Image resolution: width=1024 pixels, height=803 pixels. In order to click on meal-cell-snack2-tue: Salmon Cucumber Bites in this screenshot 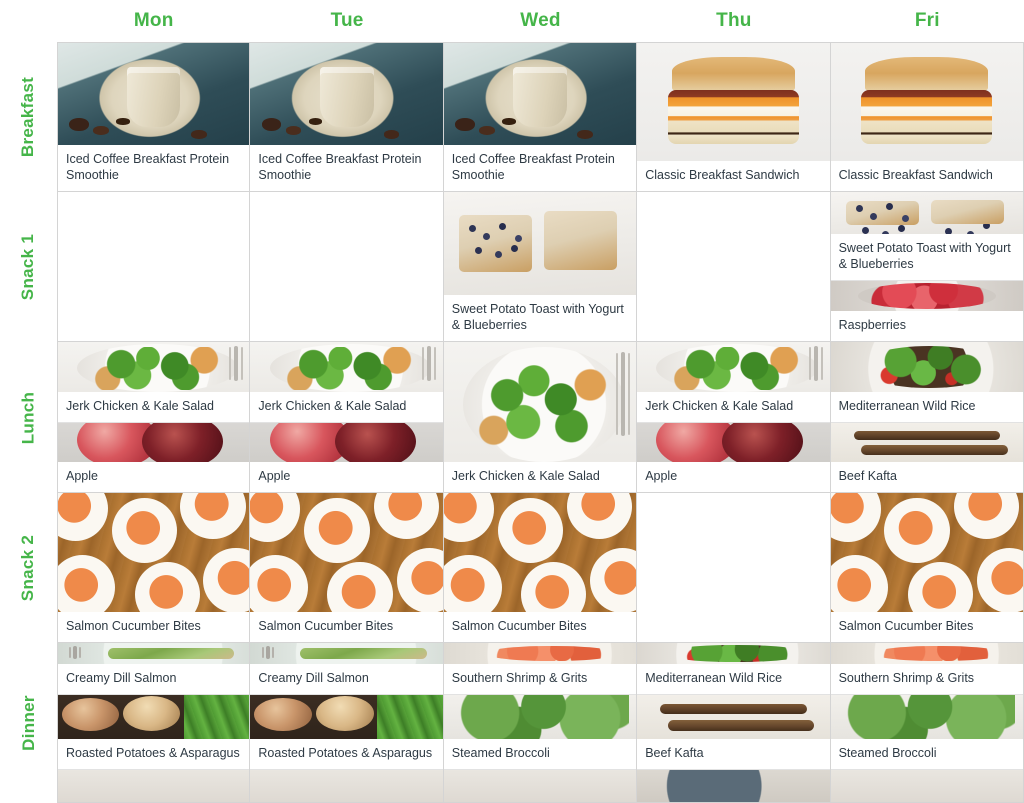, I will do `click(347, 568)`.